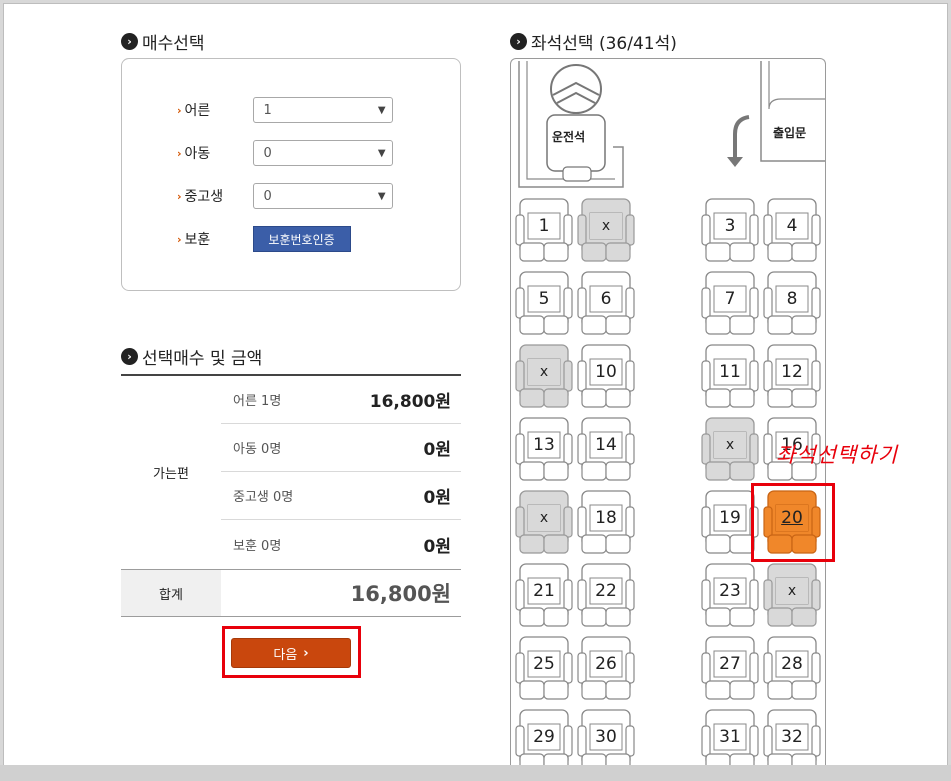 Image resolution: width=951 pixels, height=781 pixels. I want to click on total-row: 합계 16,800원, so click(291, 593).